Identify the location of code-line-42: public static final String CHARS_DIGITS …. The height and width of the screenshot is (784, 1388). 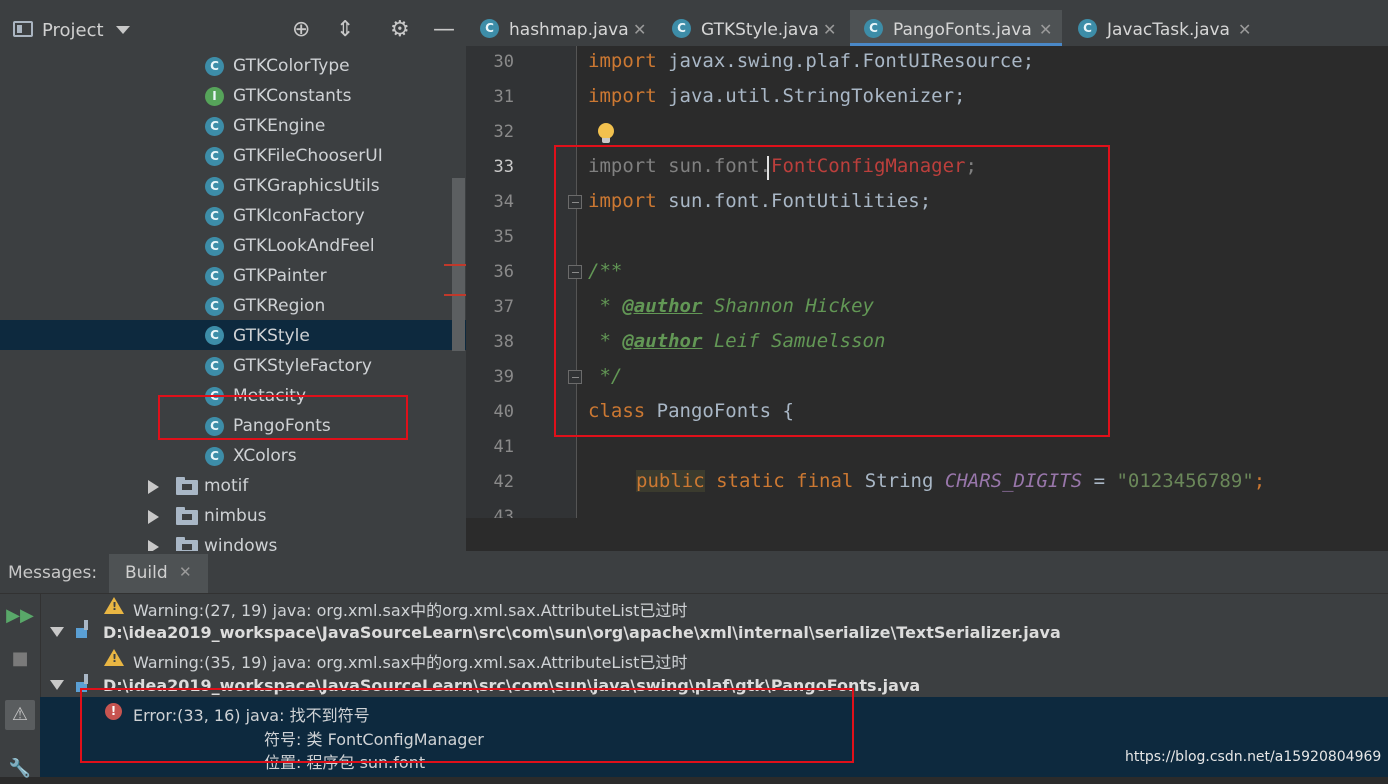
(950, 481).